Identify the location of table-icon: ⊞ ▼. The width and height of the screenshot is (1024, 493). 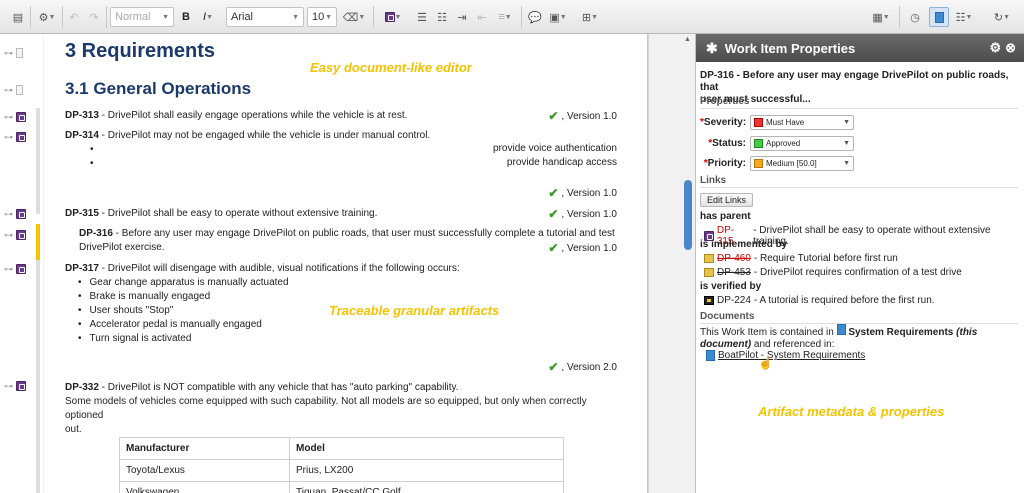
(590, 17).